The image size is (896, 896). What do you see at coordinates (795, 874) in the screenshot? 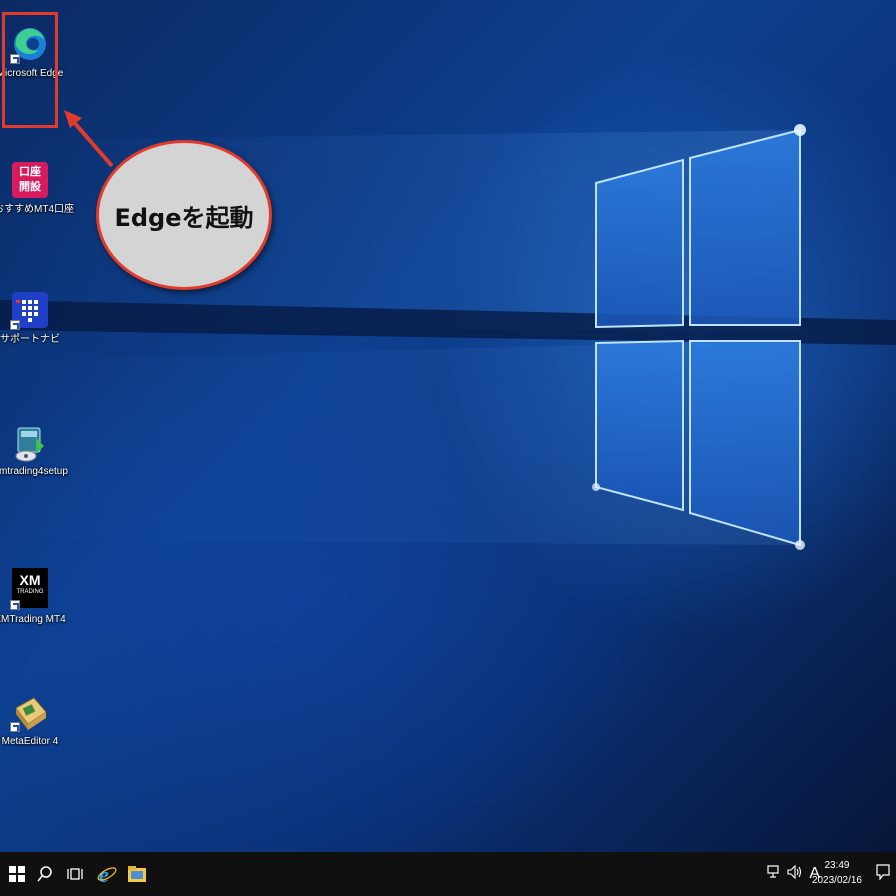
I see `volume-icon` at bounding box center [795, 874].